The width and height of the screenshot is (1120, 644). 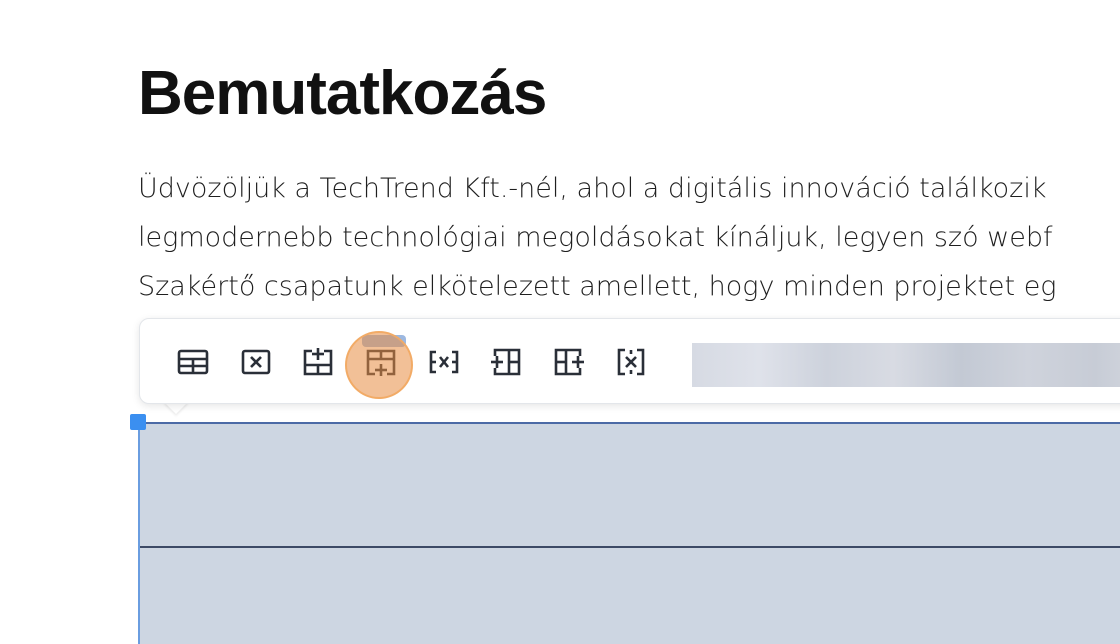 I want to click on delete-table-icon, so click(x=256, y=362).